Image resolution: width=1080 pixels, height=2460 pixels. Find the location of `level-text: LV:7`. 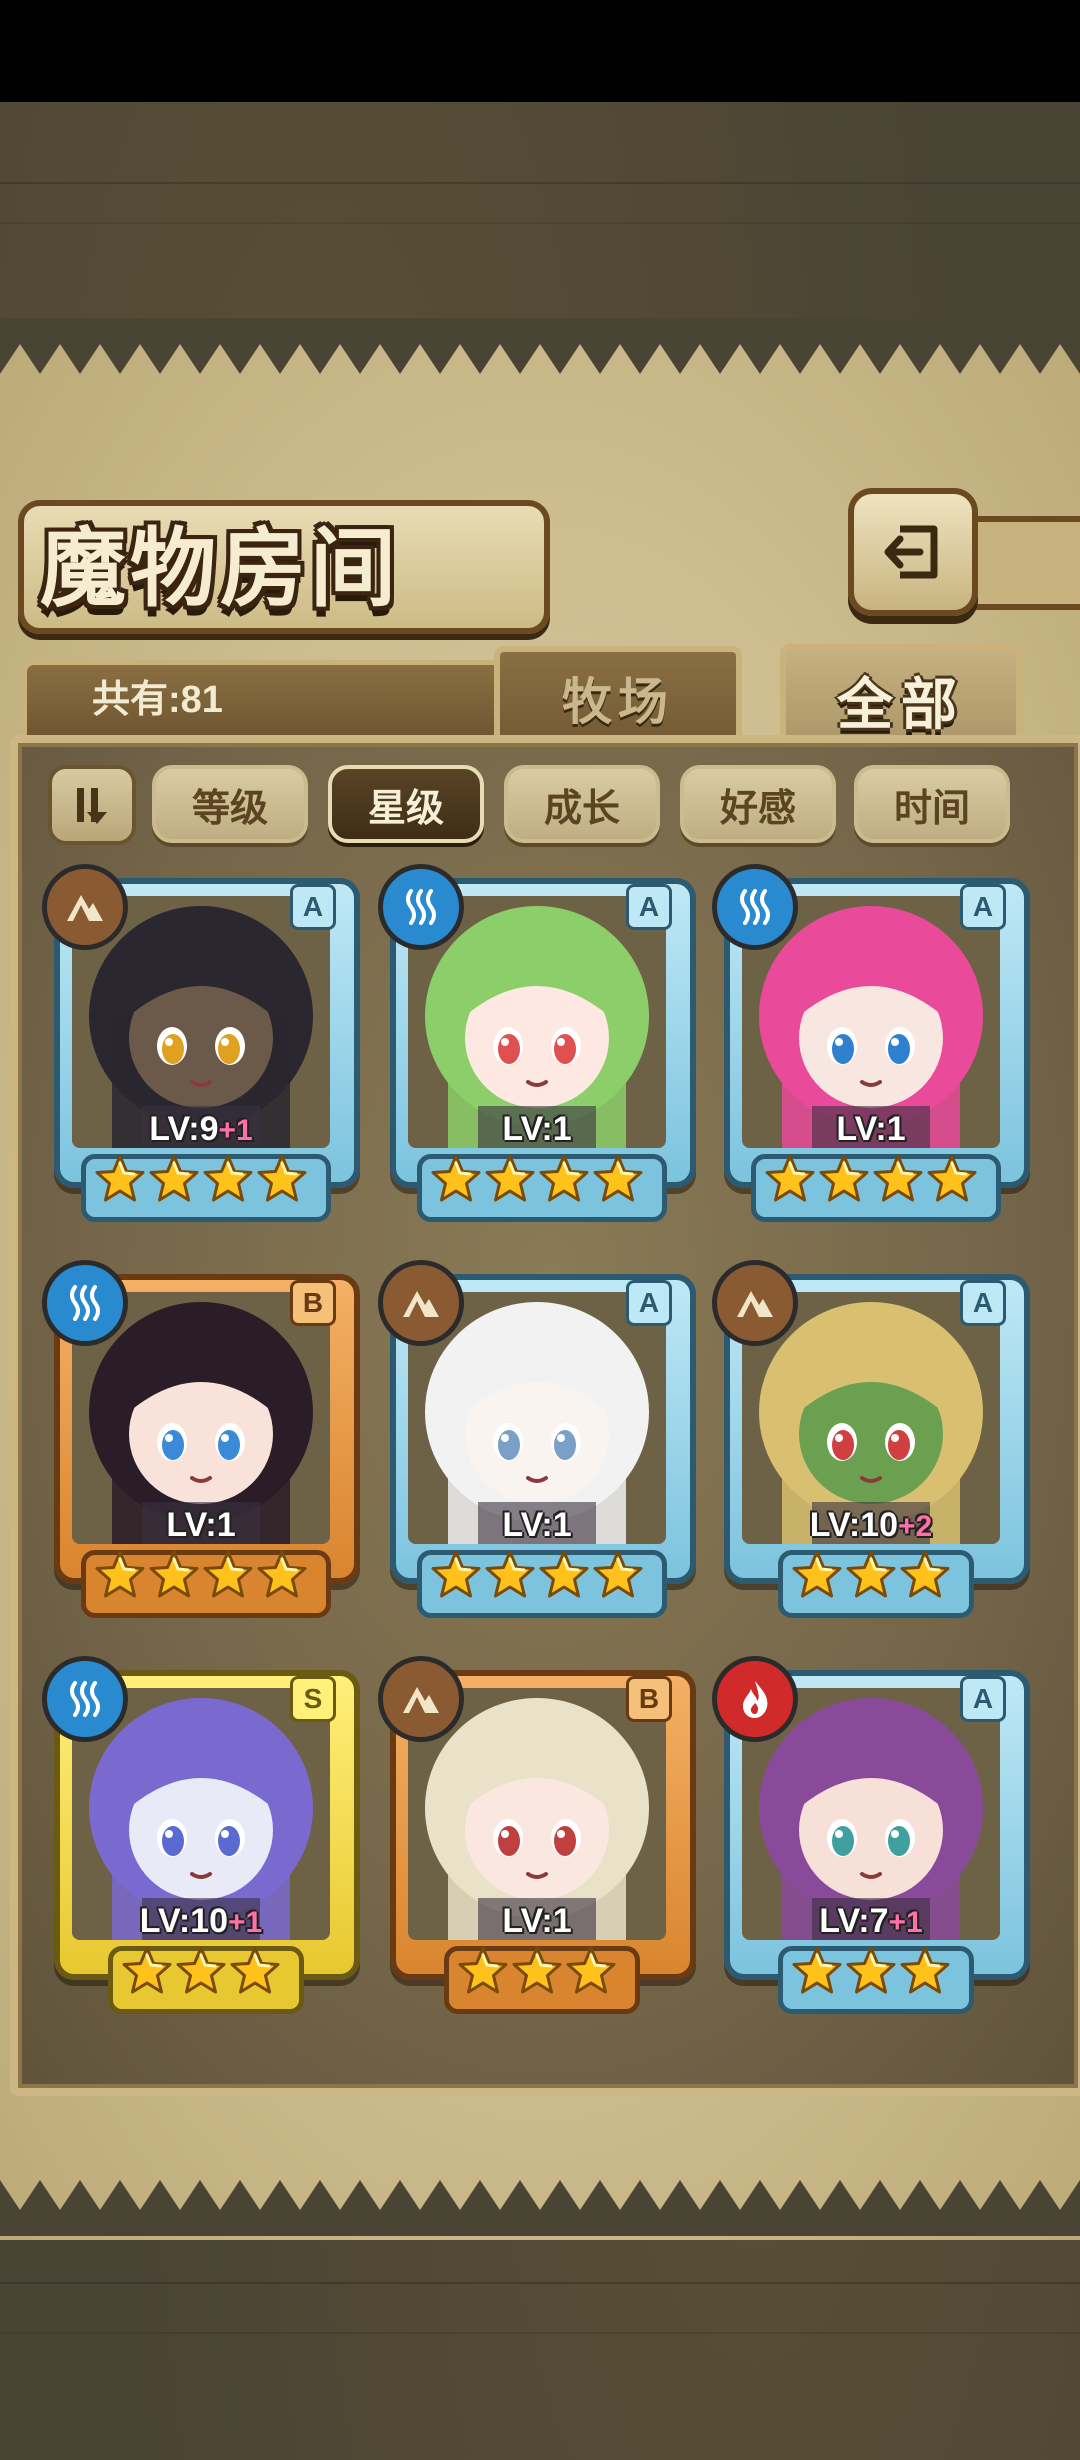

level-text: LV:7 is located at coordinates (854, 1921).